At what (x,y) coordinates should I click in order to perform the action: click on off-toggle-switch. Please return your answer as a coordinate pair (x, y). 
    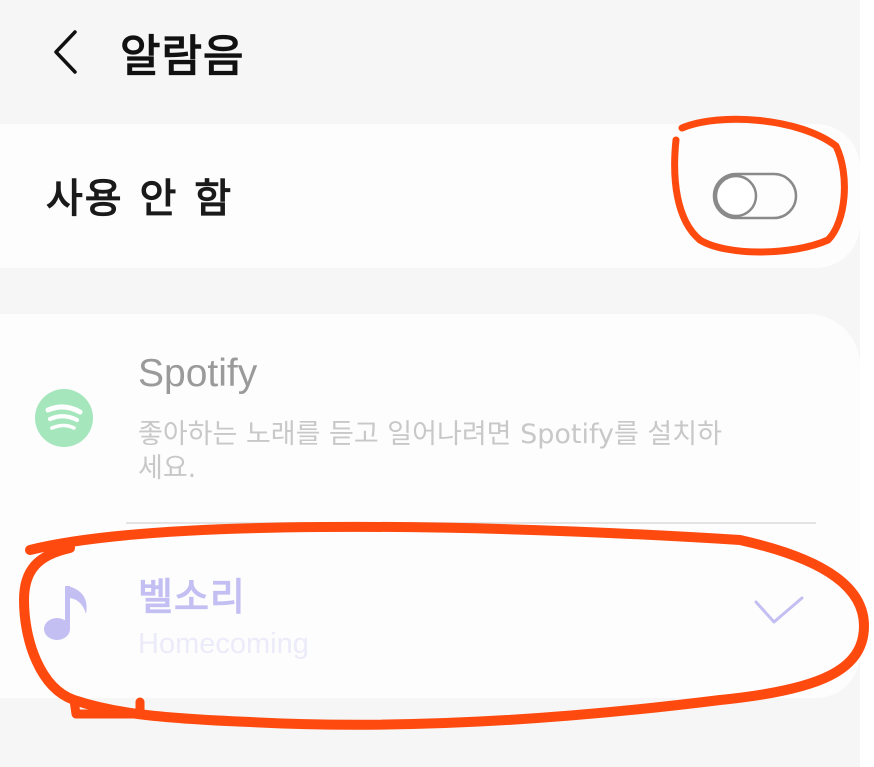
    Looking at the image, I should click on (755, 196).